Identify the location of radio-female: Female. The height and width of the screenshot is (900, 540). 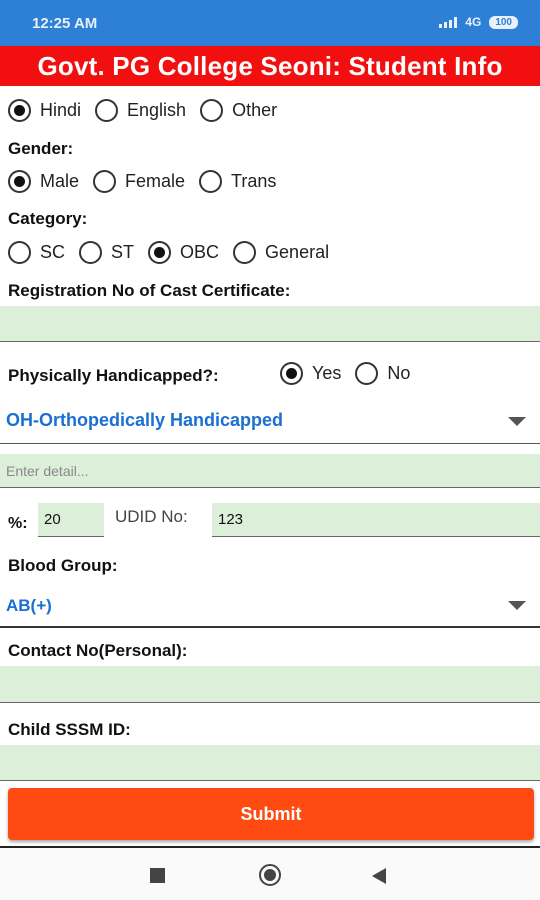
(139, 181).